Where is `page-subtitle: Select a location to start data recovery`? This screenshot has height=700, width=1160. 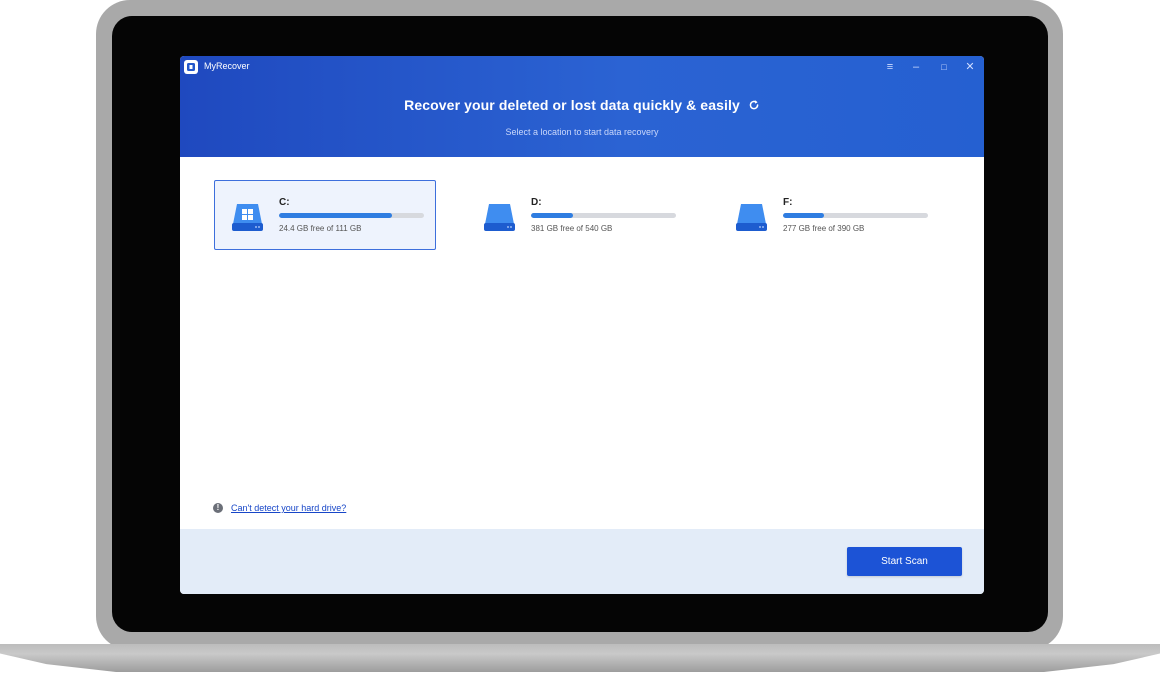 page-subtitle: Select a location to start data recovery is located at coordinates (582, 132).